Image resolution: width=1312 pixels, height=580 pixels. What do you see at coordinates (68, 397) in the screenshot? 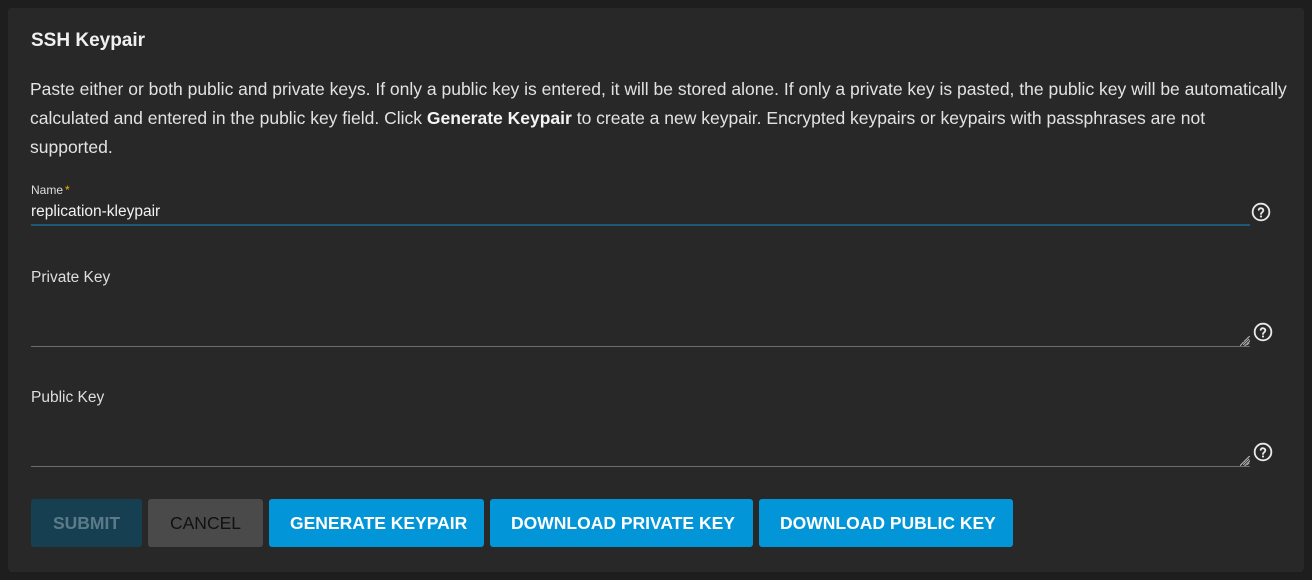
I see `public-key-label: Public Key` at bounding box center [68, 397].